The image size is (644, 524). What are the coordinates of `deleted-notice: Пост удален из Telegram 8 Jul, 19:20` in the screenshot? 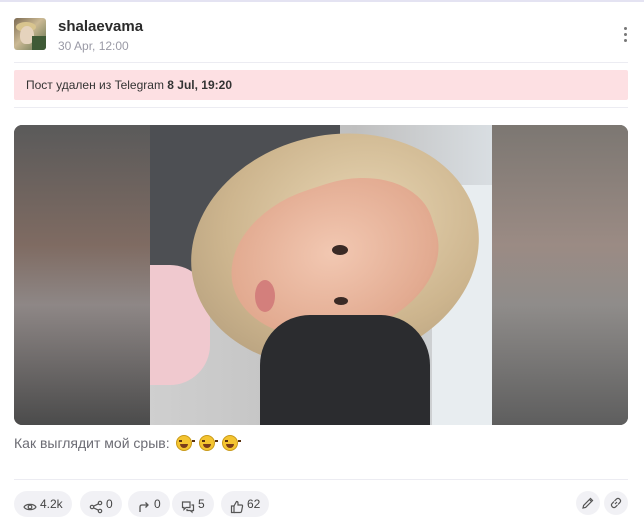 It's located at (321, 85).